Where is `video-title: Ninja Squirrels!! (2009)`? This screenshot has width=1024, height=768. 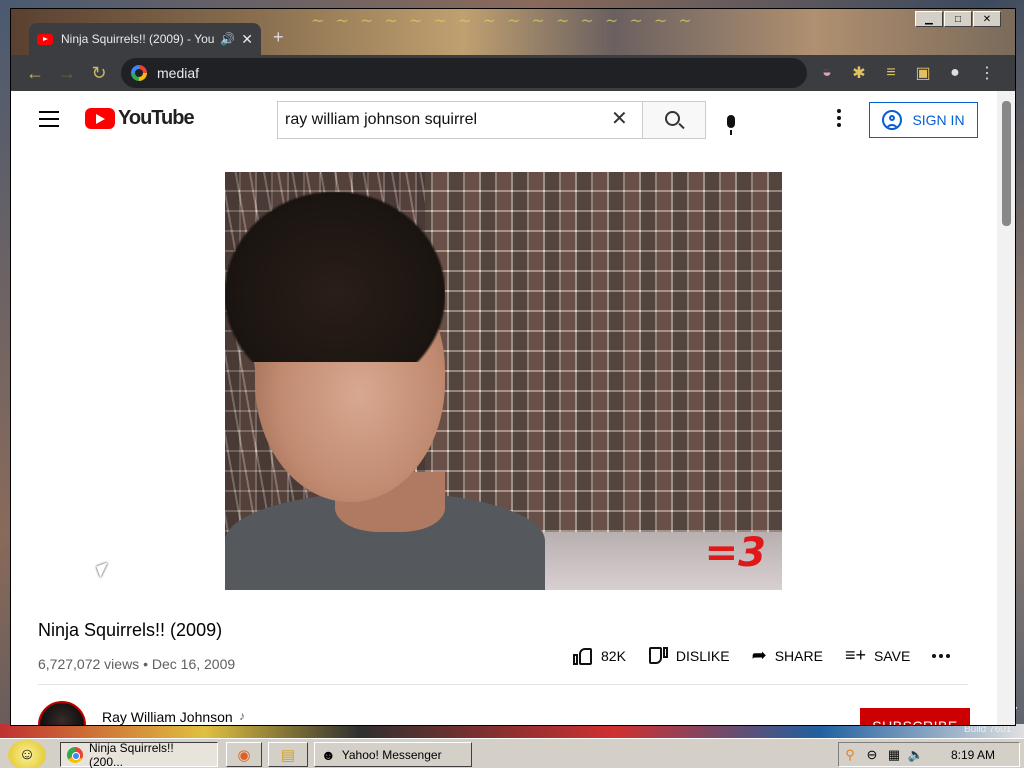
video-title: Ninja Squirrels!! (2009) is located at coordinates (130, 630).